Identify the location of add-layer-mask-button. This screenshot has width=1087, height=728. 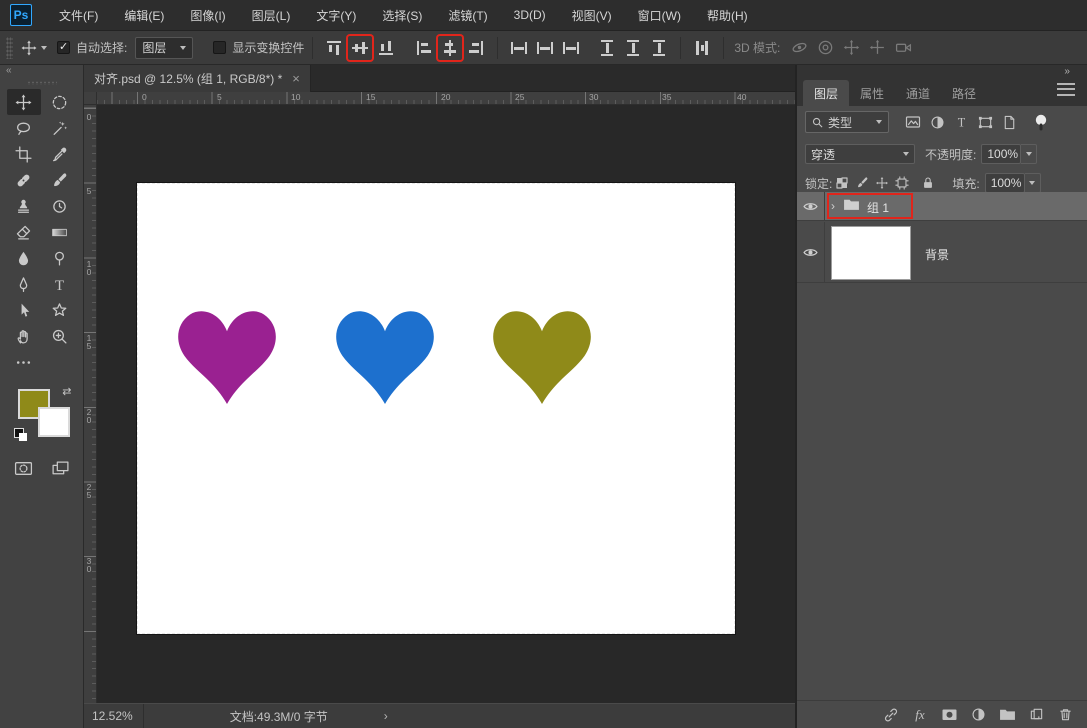
(949, 715).